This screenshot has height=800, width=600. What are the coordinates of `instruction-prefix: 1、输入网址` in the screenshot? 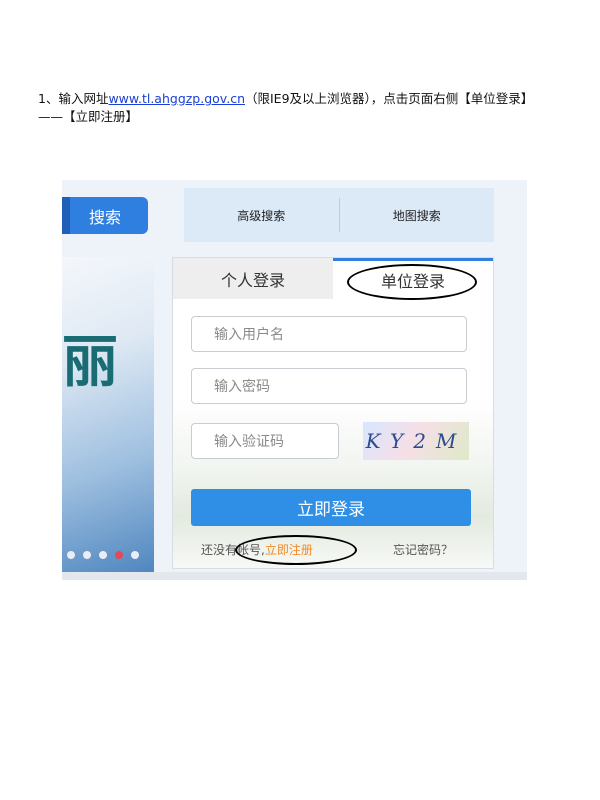 It's located at (73, 98).